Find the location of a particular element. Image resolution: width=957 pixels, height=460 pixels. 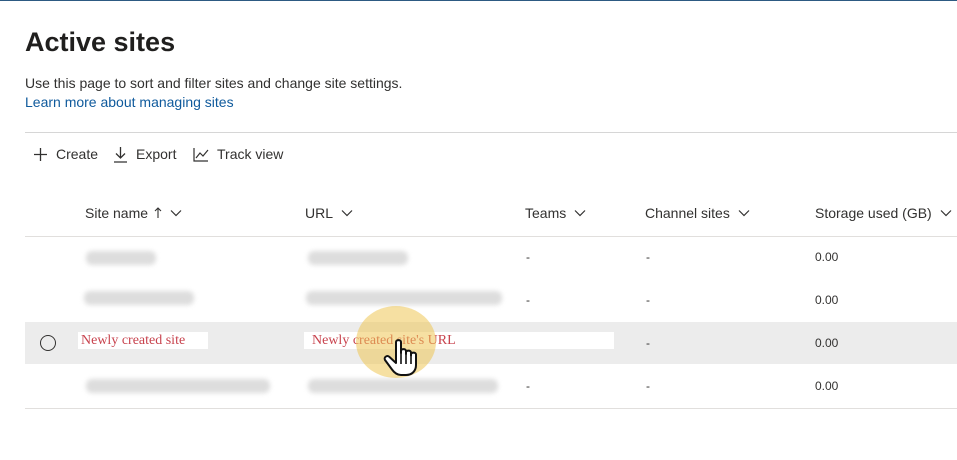

column-header-teams: Teams is located at coordinates (555, 213).